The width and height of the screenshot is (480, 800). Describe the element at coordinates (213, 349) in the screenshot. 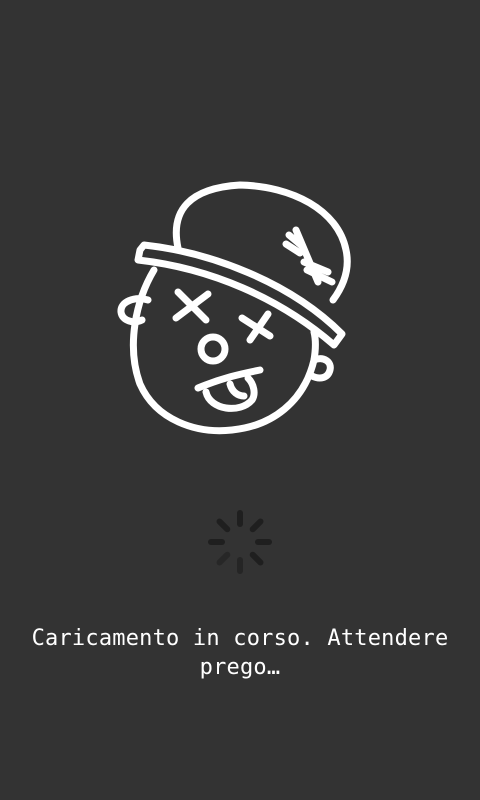

I see `nose` at that location.